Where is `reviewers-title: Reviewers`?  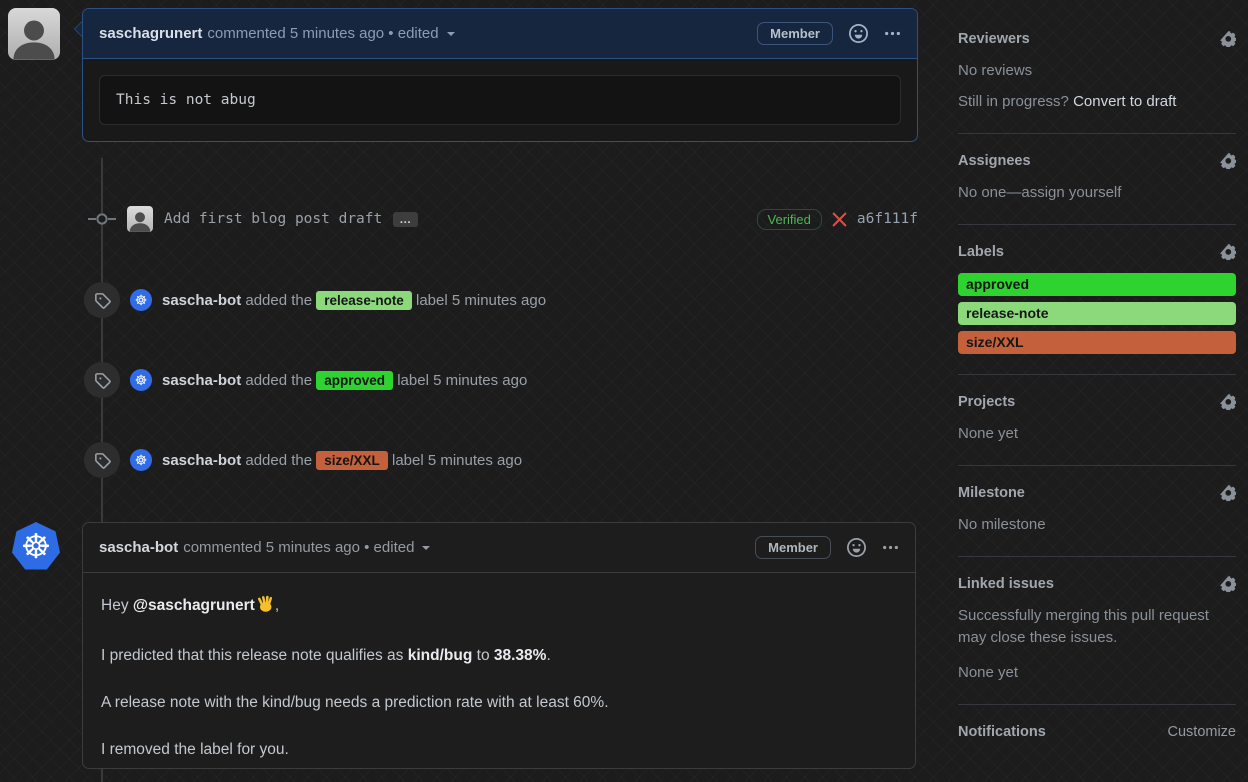 reviewers-title: Reviewers is located at coordinates (994, 39).